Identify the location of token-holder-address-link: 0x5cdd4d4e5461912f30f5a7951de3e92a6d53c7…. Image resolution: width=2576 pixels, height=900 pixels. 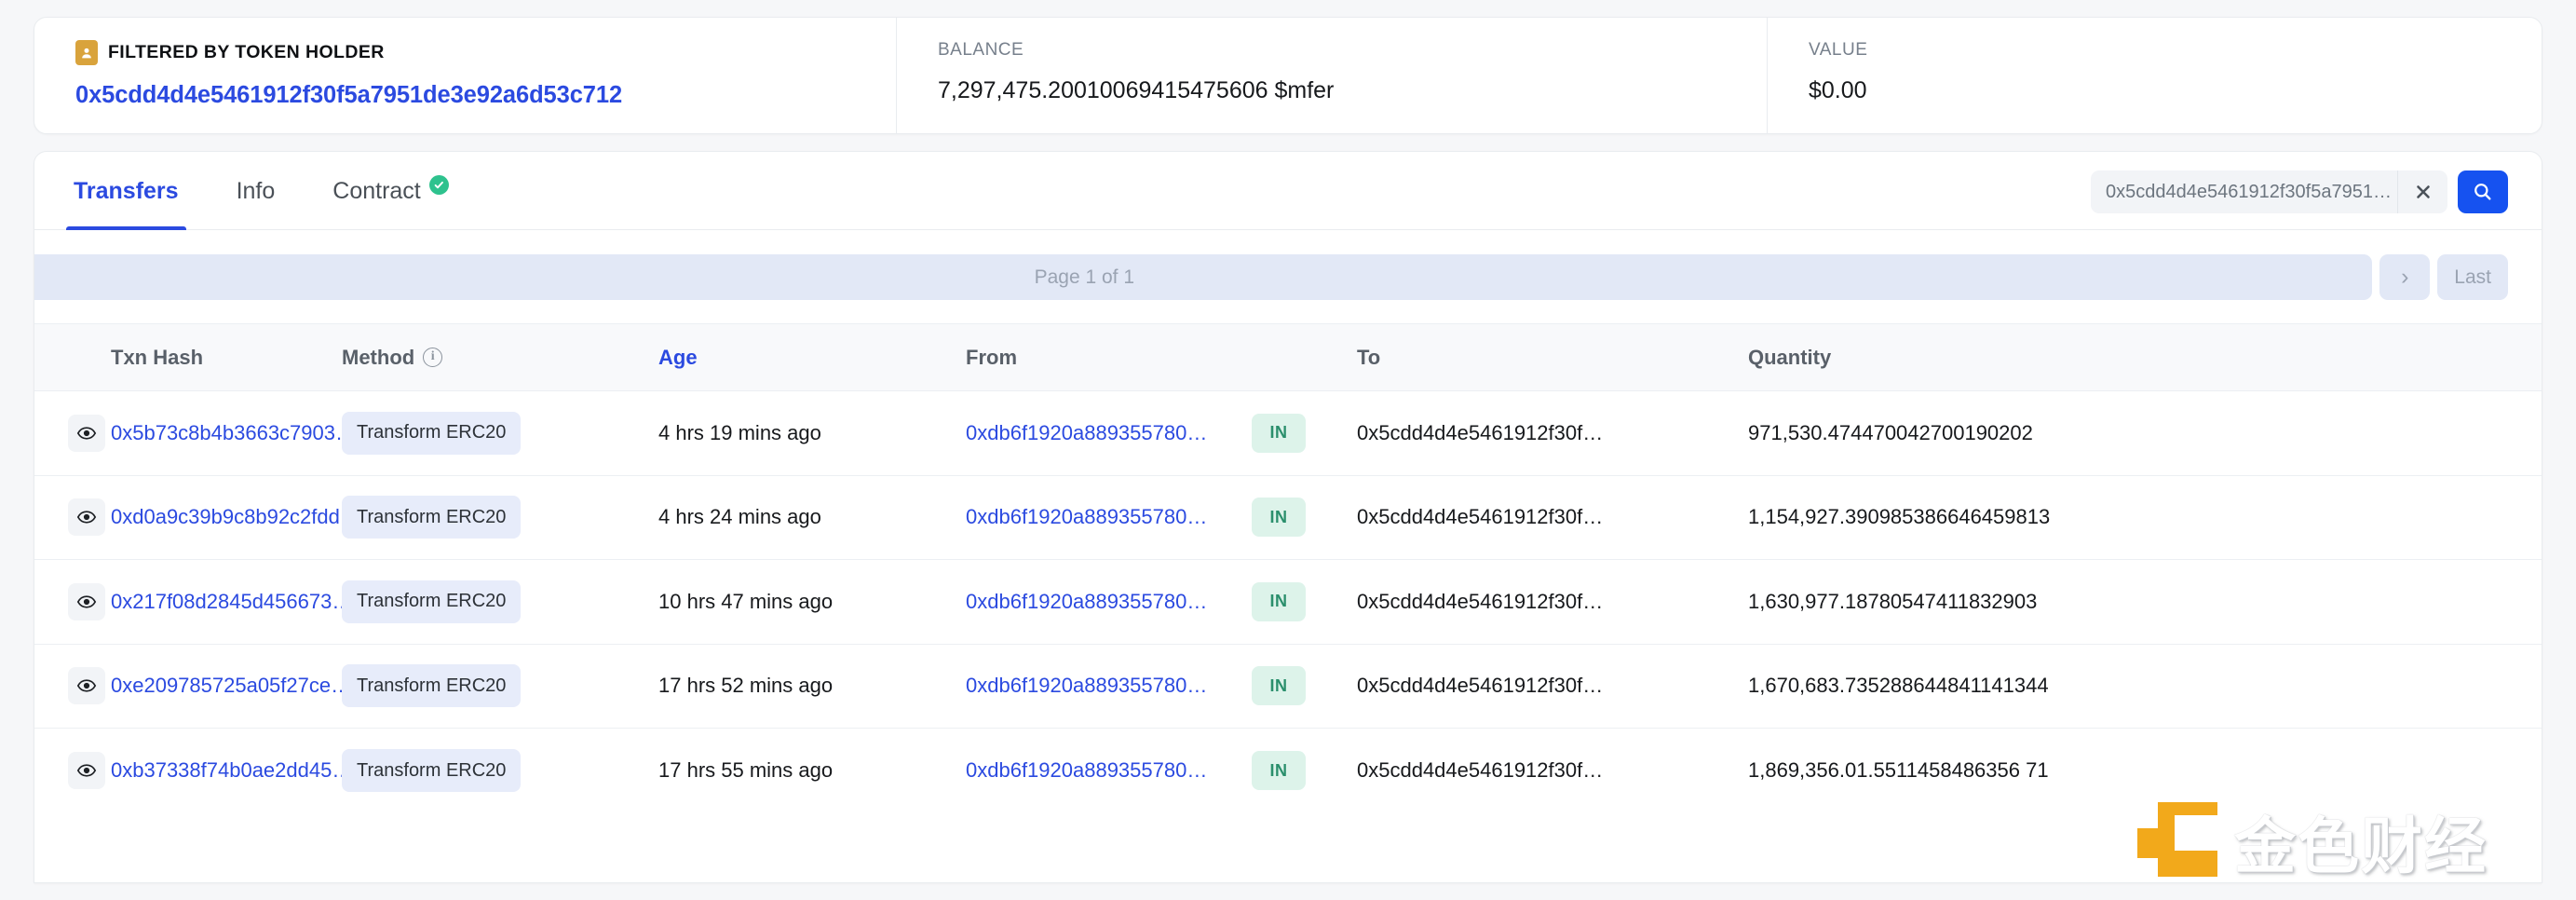
(465, 95).